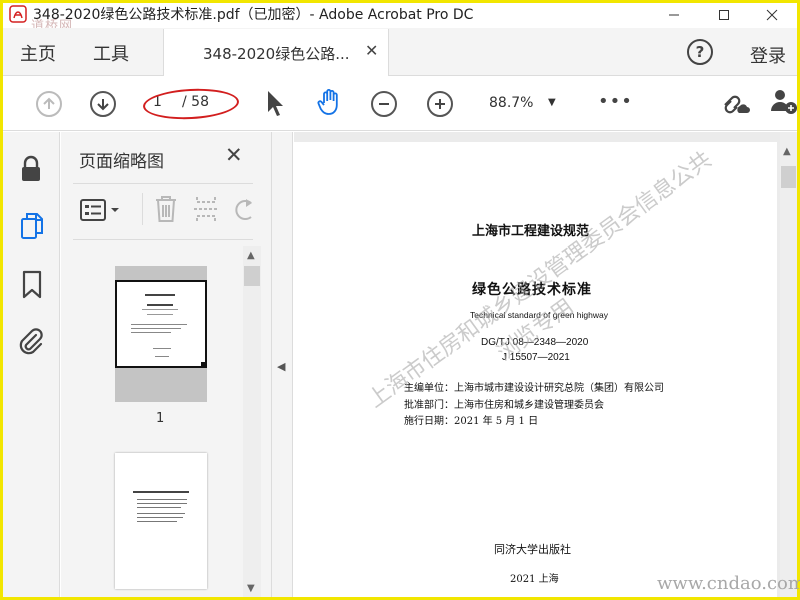  Describe the element at coordinates (161, 324) in the screenshot. I see `thumbnail-viewport-frame` at that location.